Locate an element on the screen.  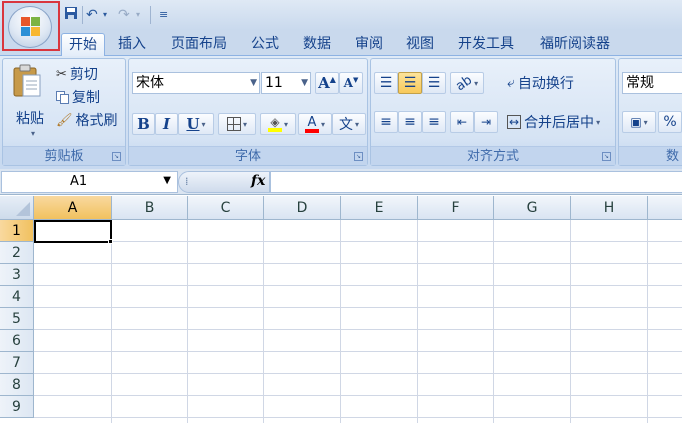
number-group-label: 数 is located at coordinates (650, 155).